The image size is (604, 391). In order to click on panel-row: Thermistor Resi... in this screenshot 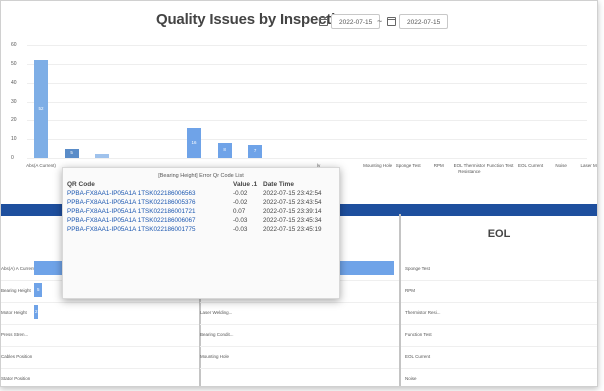, I will do `click(499, 313)`.